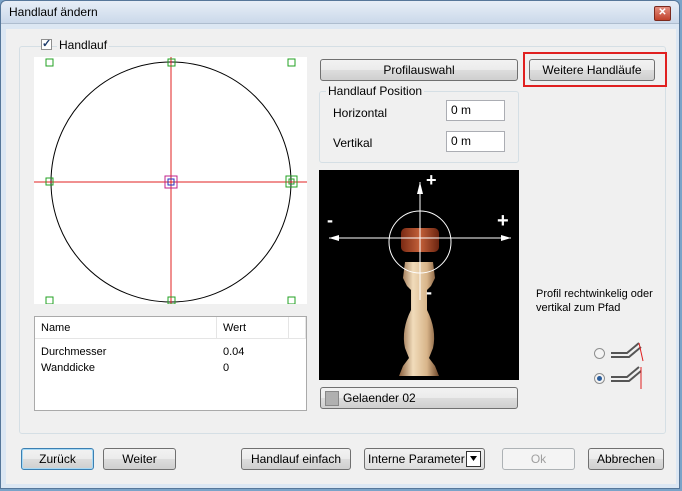 The width and height of the screenshot is (682, 491). Describe the element at coordinates (226, 368) in the screenshot. I see `row-value-wanddicke: 0` at that location.